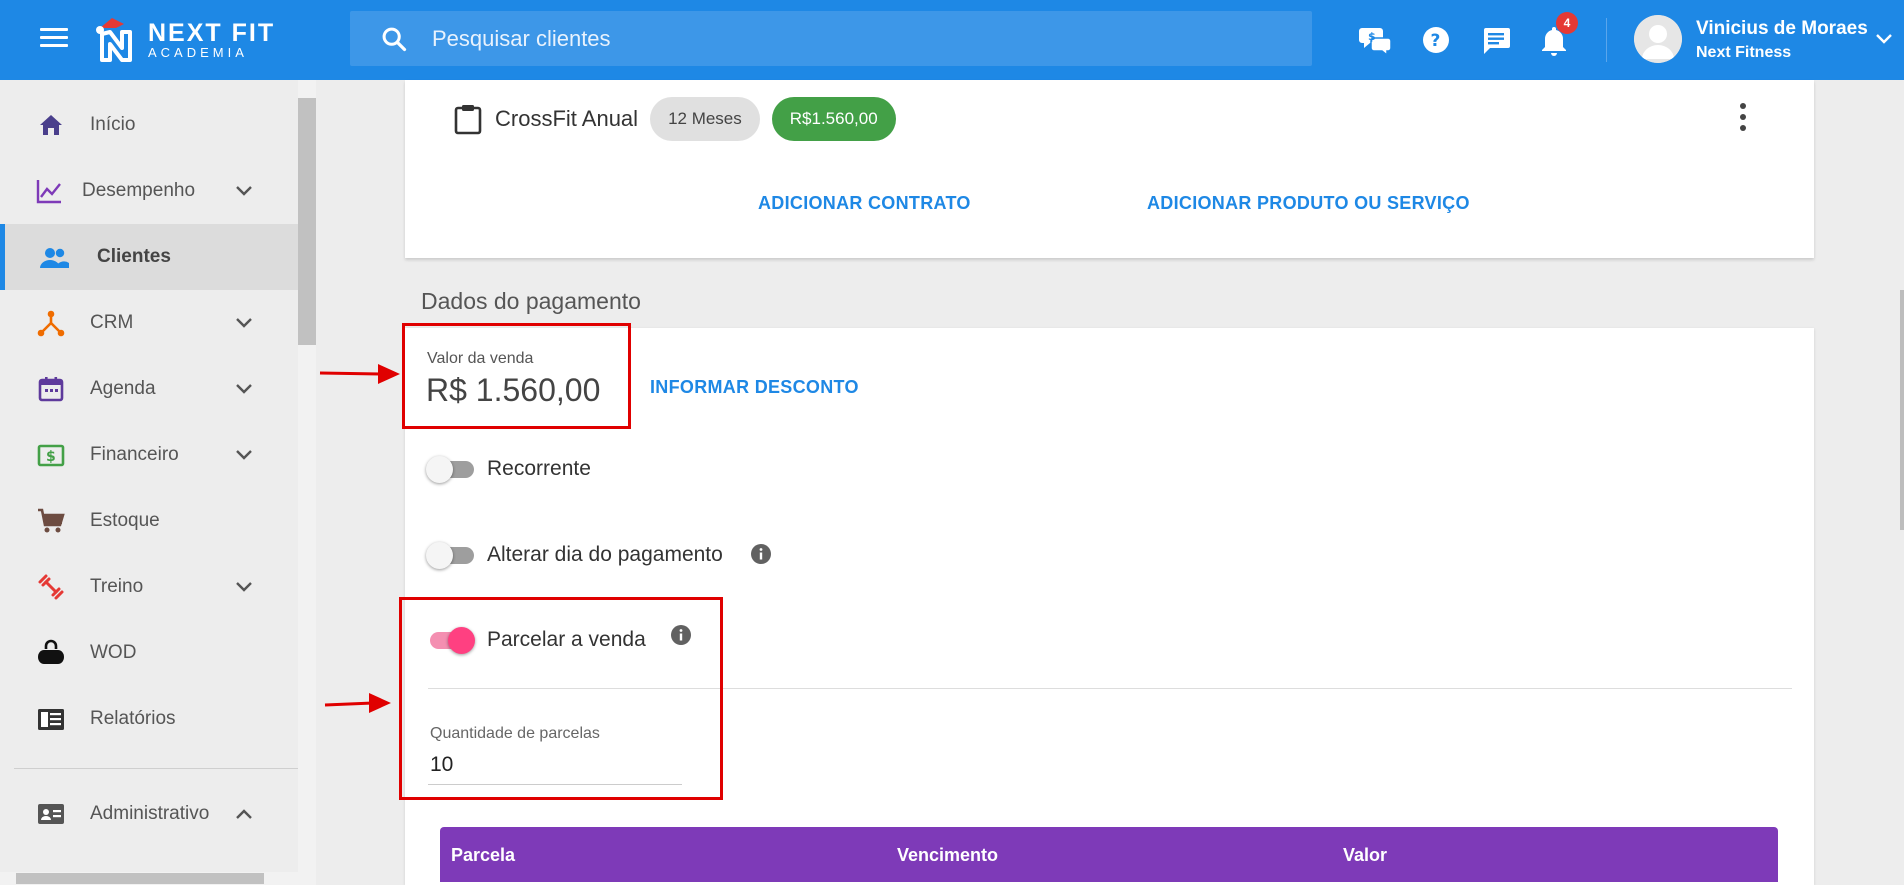  I want to click on sidebar-item-desempenho: Desempenho, so click(149, 191).